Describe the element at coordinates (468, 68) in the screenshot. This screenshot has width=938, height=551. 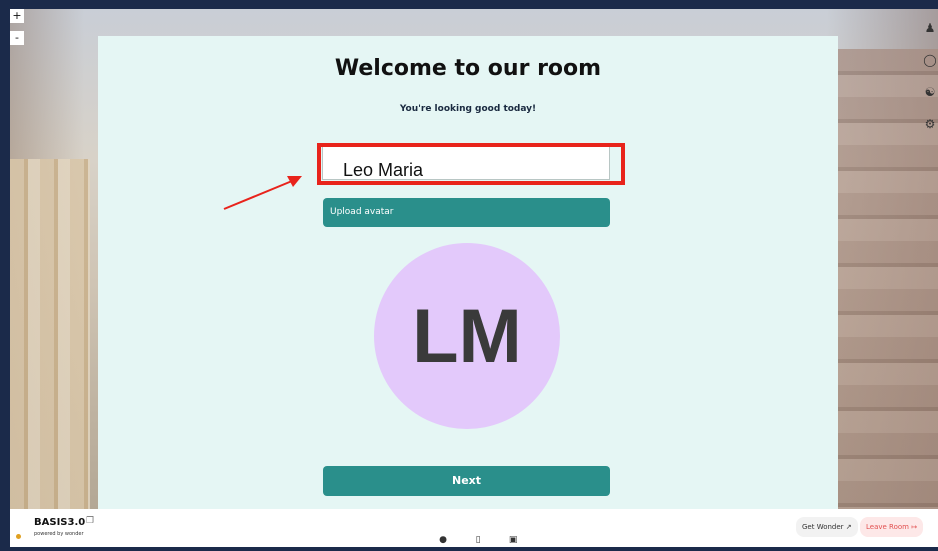
I see `dialog-title: Welcome to our room` at that location.